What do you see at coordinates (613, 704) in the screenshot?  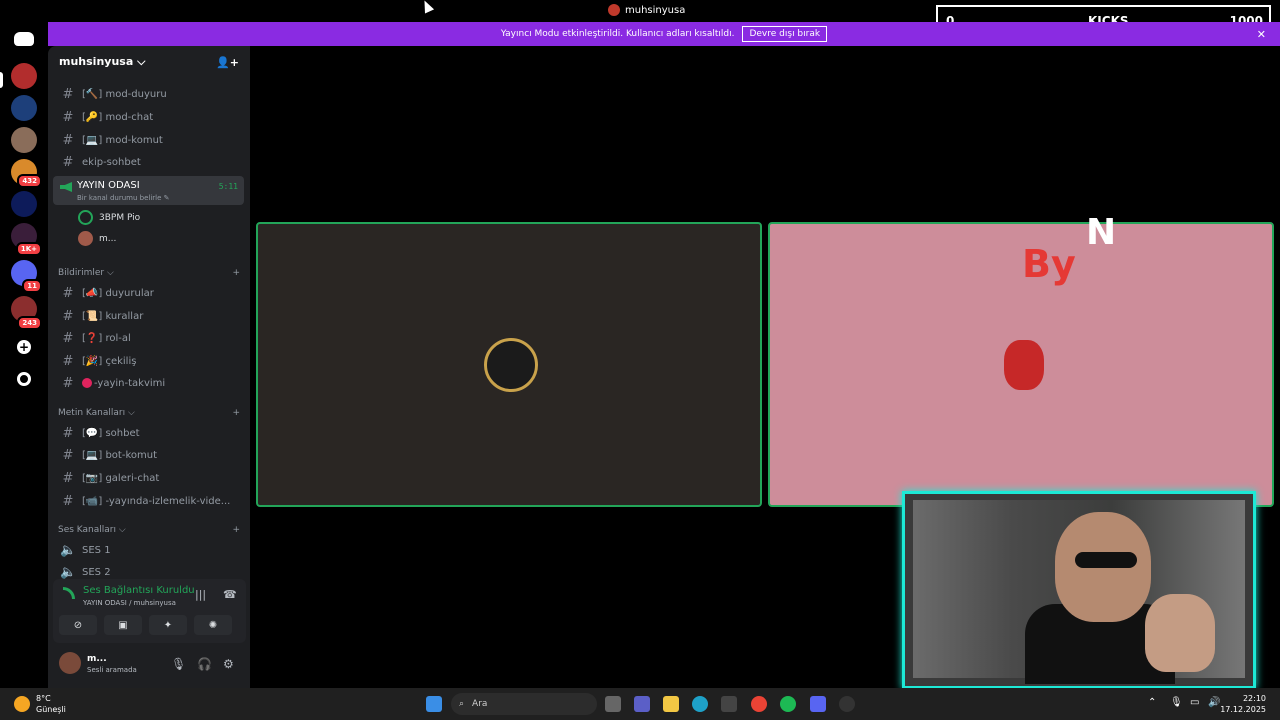 I see `task-view-icon` at bounding box center [613, 704].